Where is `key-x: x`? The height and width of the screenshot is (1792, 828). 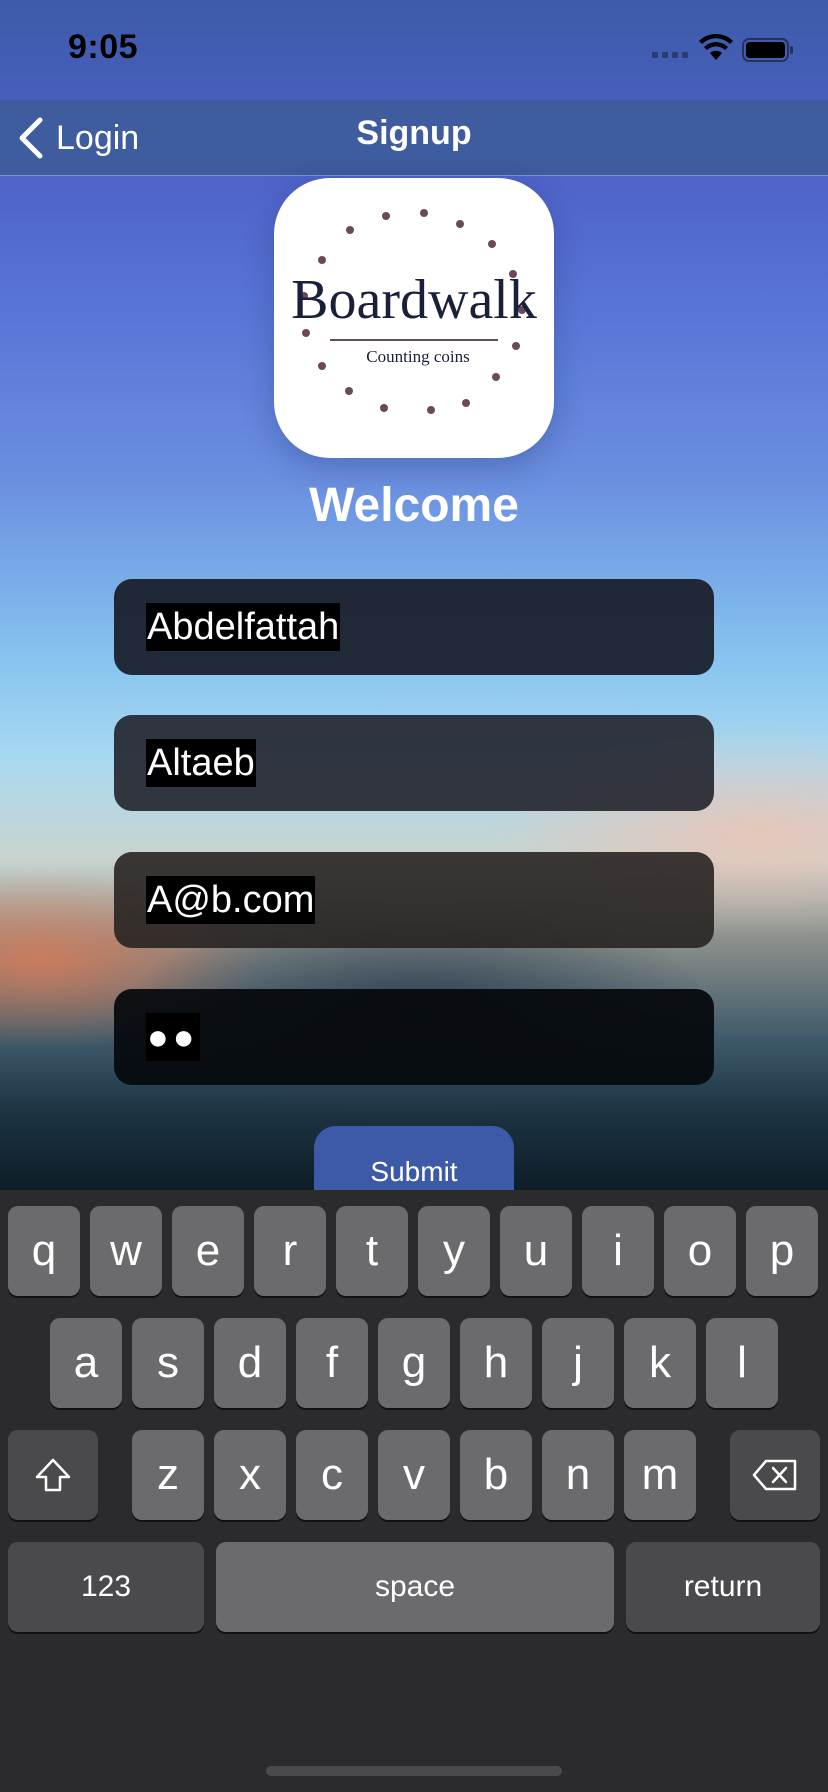
key-x: x is located at coordinates (250, 1475).